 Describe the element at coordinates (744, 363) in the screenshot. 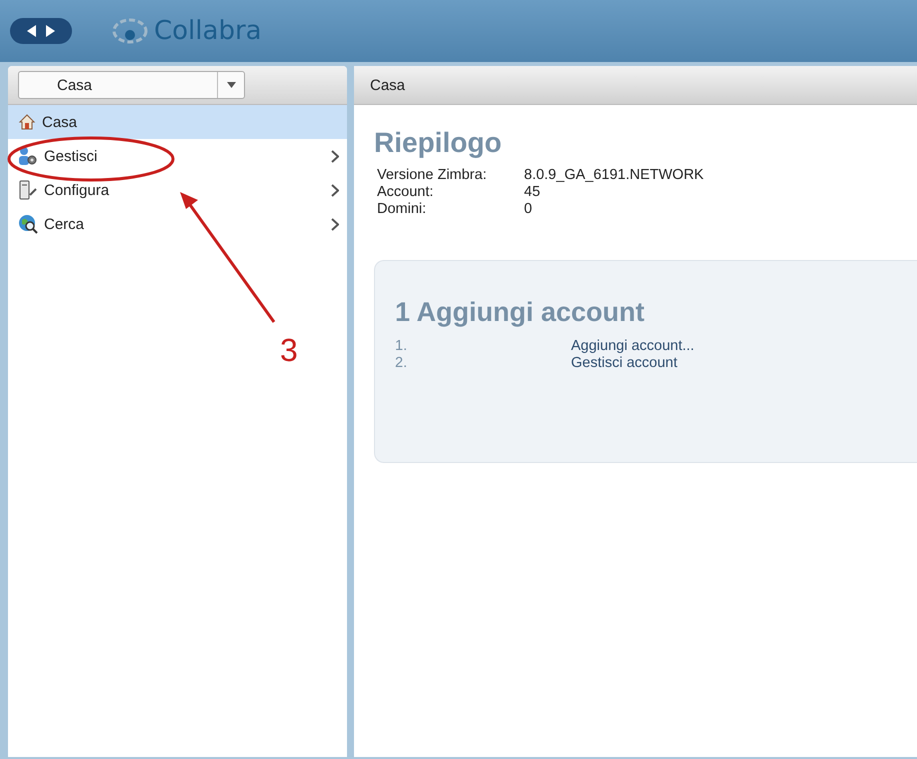

I see `step-link: Gestisci account` at that location.